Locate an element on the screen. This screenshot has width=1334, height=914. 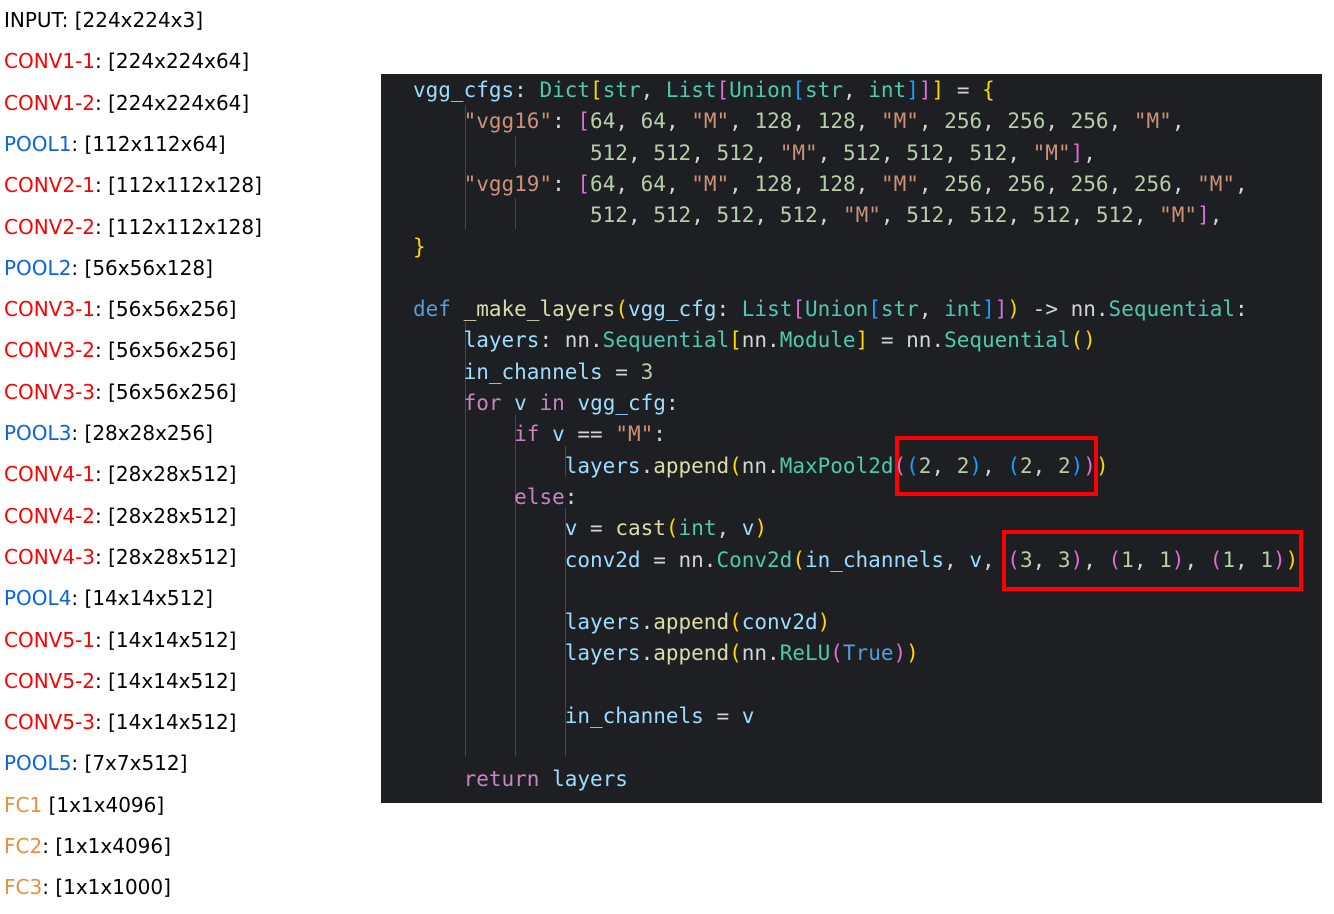
layer-shape: [1x1x1000] is located at coordinates (113, 887).